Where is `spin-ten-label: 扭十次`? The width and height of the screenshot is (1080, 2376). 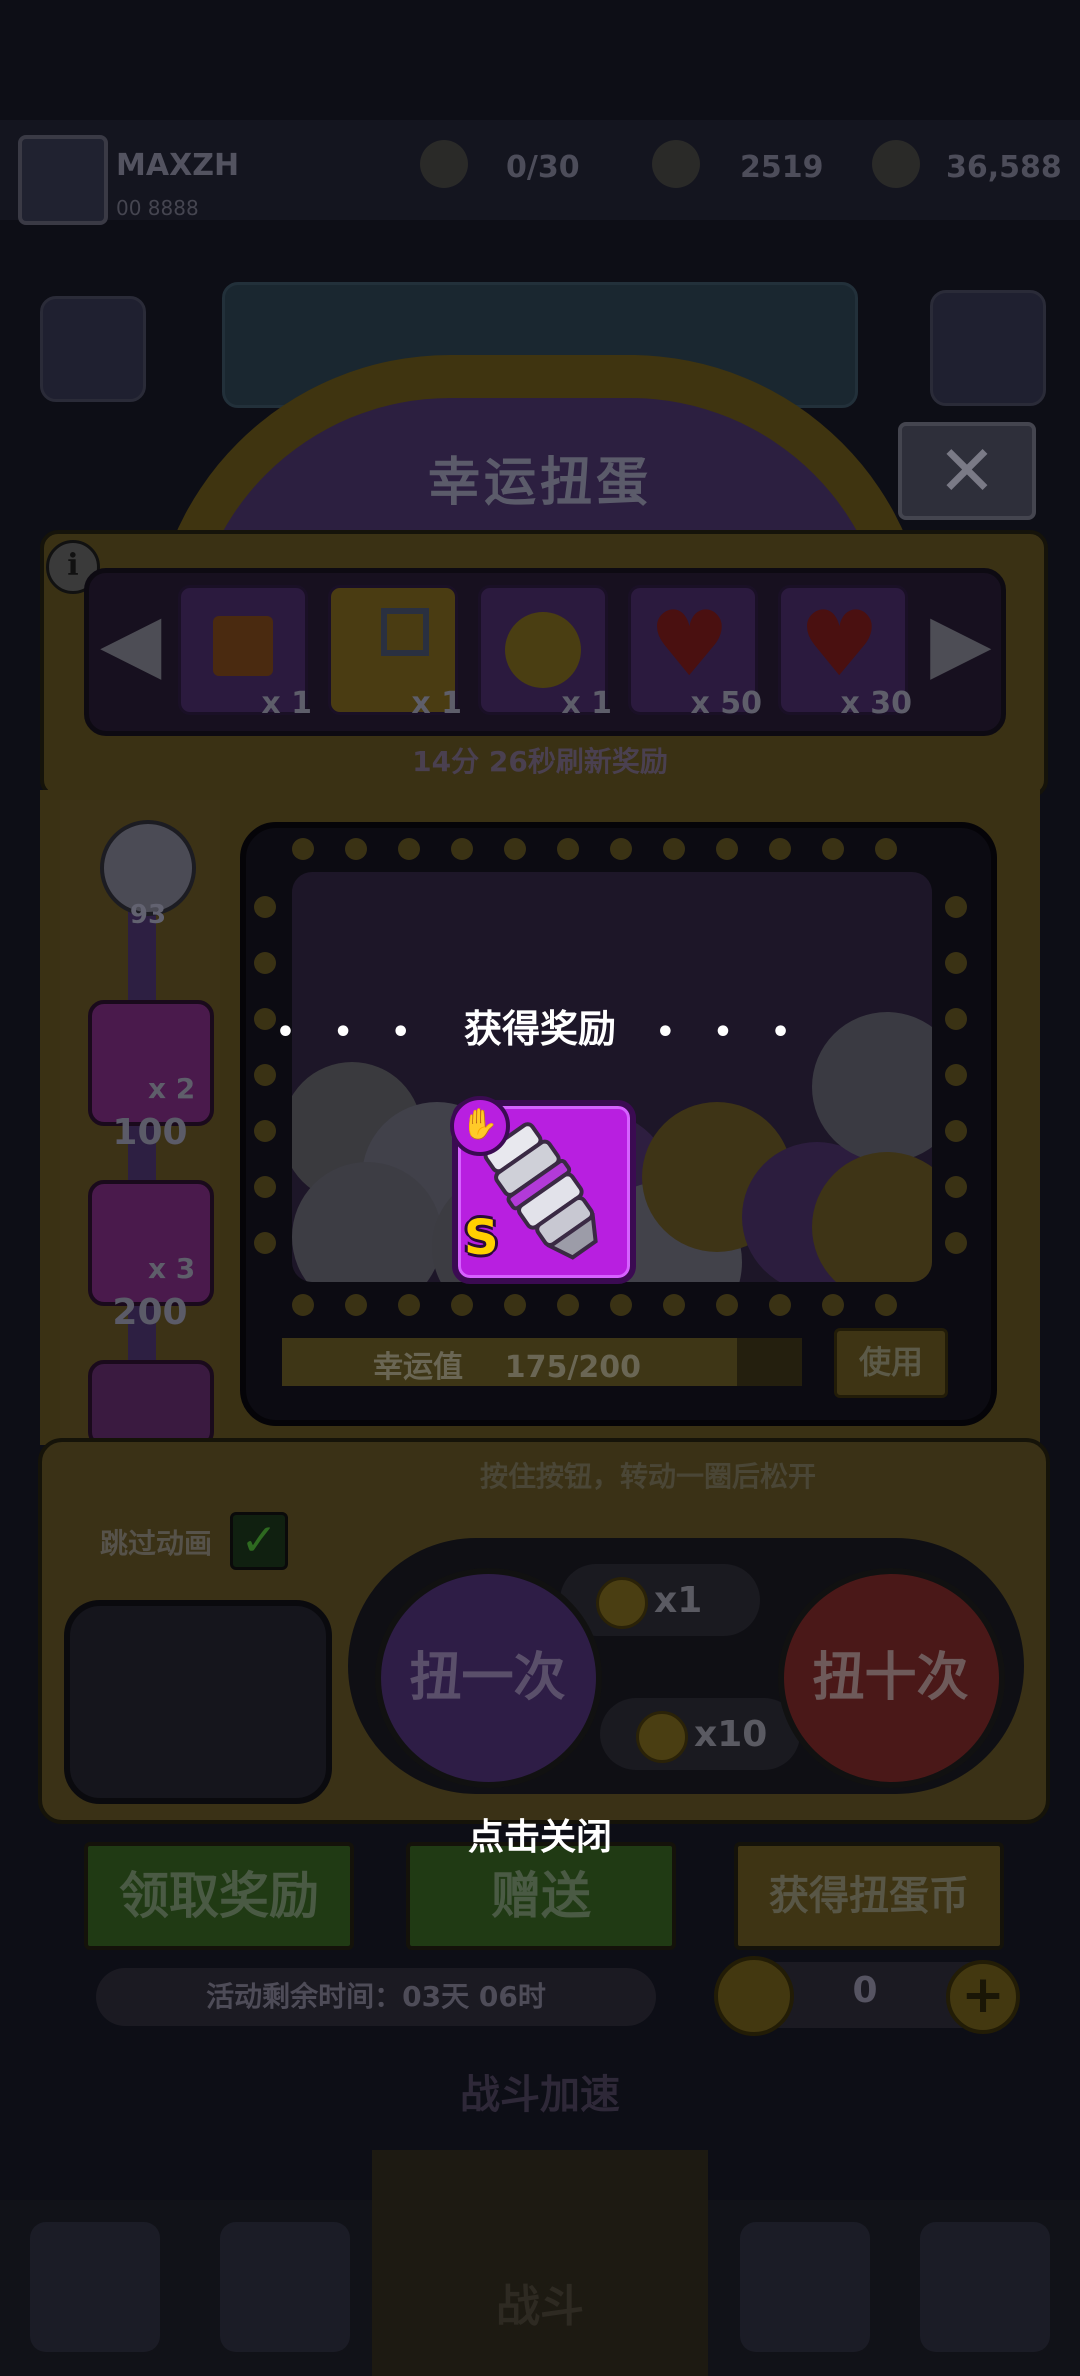
spin-ten-label: 扭十次 is located at coordinates (890, 1678).